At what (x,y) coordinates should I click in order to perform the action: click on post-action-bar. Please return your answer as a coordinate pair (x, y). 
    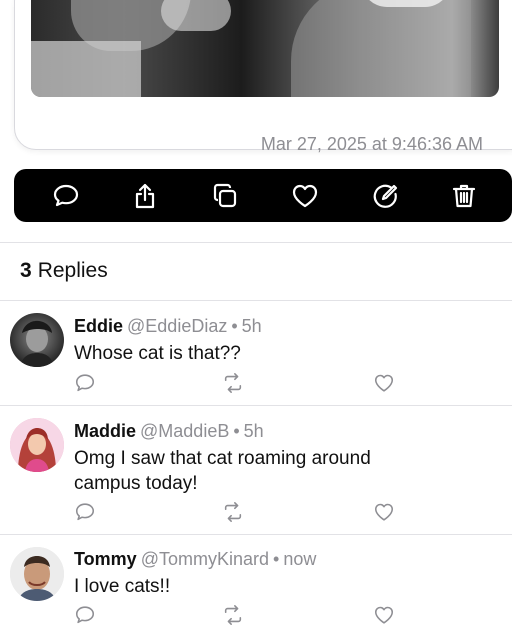
    Looking at the image, I should click on (263, 195).